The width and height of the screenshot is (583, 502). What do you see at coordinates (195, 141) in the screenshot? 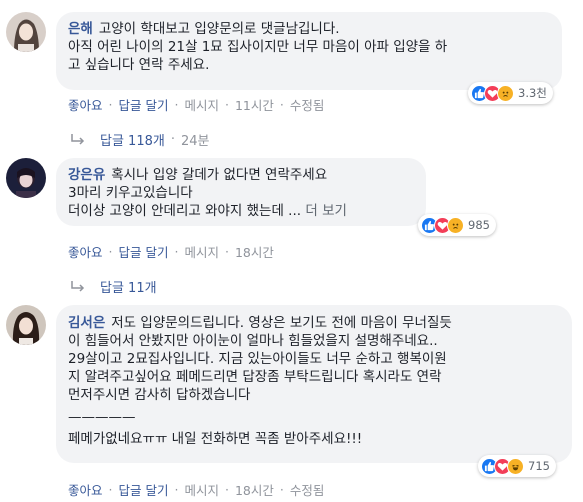
I see `reply-time: 24분` at bounding box center [195, 141].